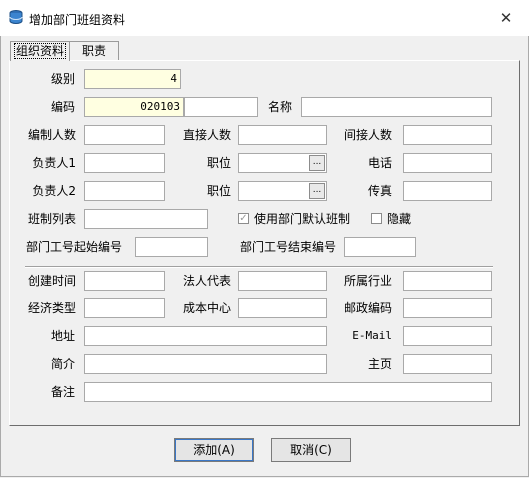 This screenshot has width=529, height=478. Describe the element at coordinates (447, 191) in the screenshot. I see `fax-field` at that location.